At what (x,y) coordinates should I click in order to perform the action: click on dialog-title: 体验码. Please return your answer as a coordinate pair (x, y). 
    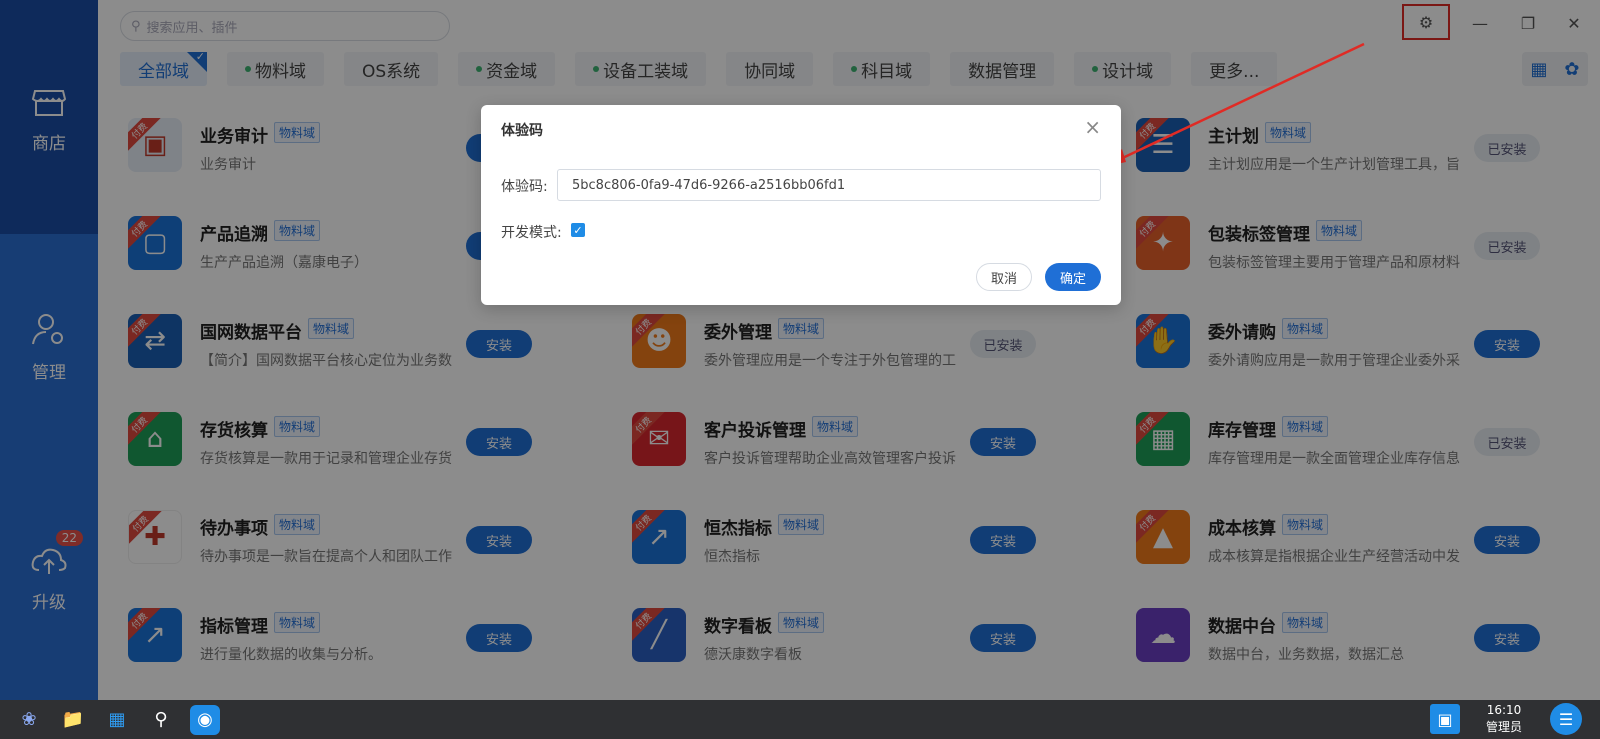
    Looking at the image, I should click on (522, 131).